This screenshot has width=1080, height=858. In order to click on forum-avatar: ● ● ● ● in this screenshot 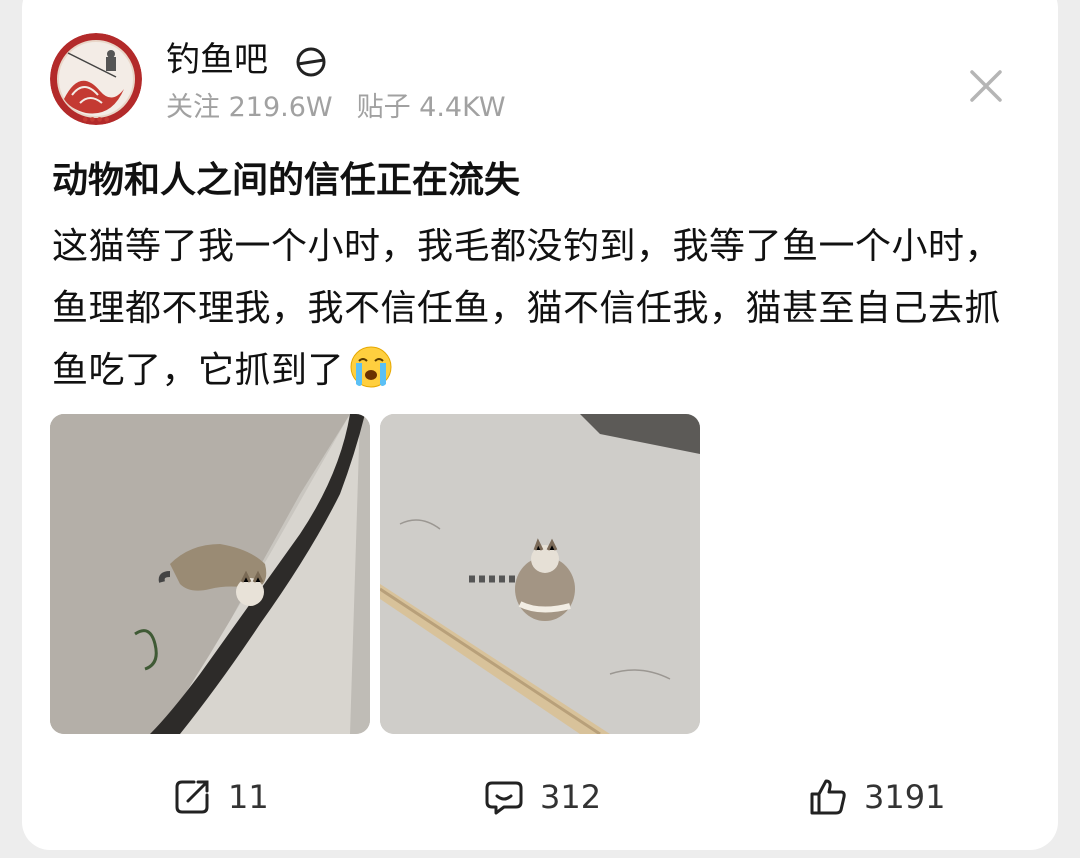, I will do `click(96, 79)`.